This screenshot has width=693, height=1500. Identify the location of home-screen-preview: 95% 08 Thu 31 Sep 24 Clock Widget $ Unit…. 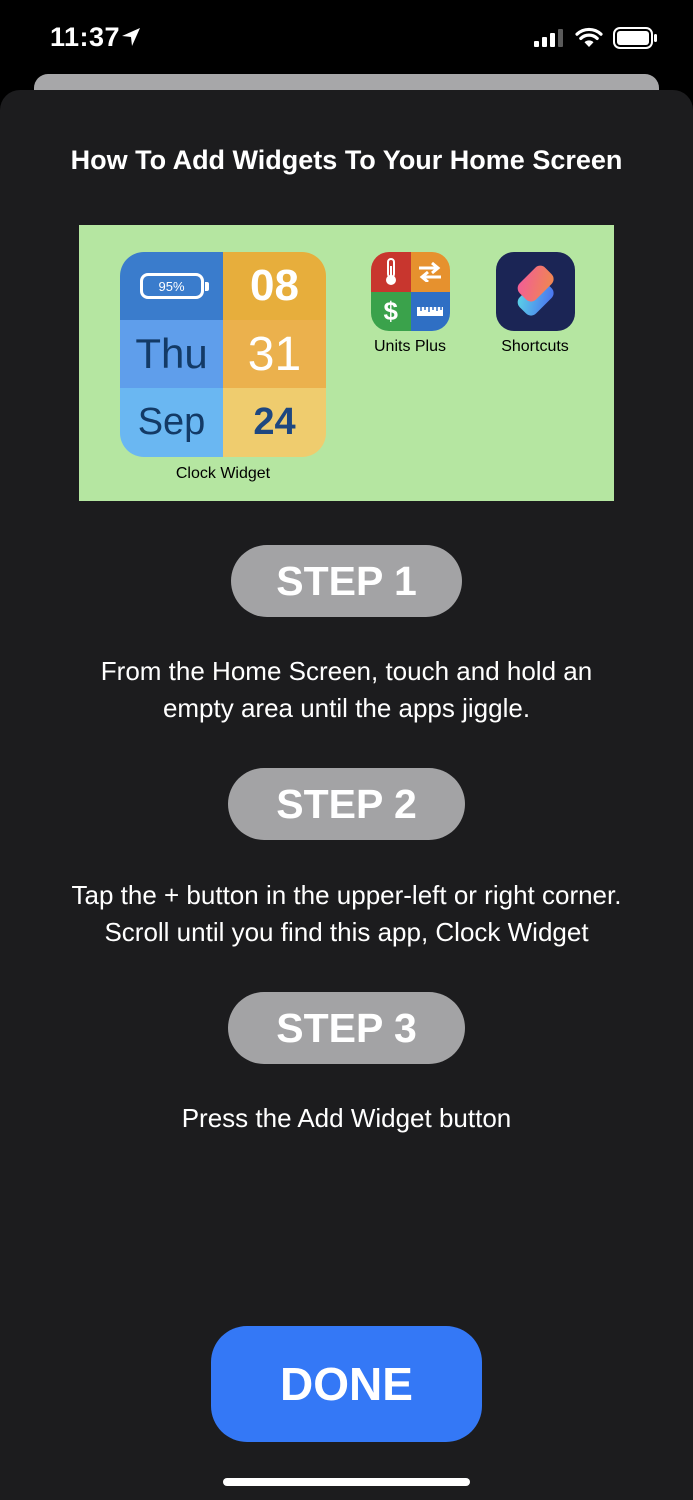
(346, 363).